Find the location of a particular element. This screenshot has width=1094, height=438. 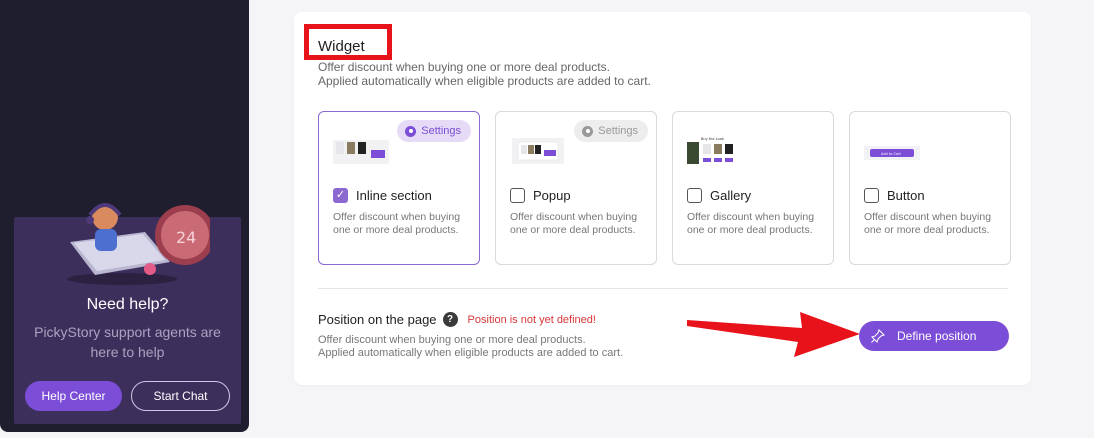

option-label: Popup is located at coordinates (552, 195).